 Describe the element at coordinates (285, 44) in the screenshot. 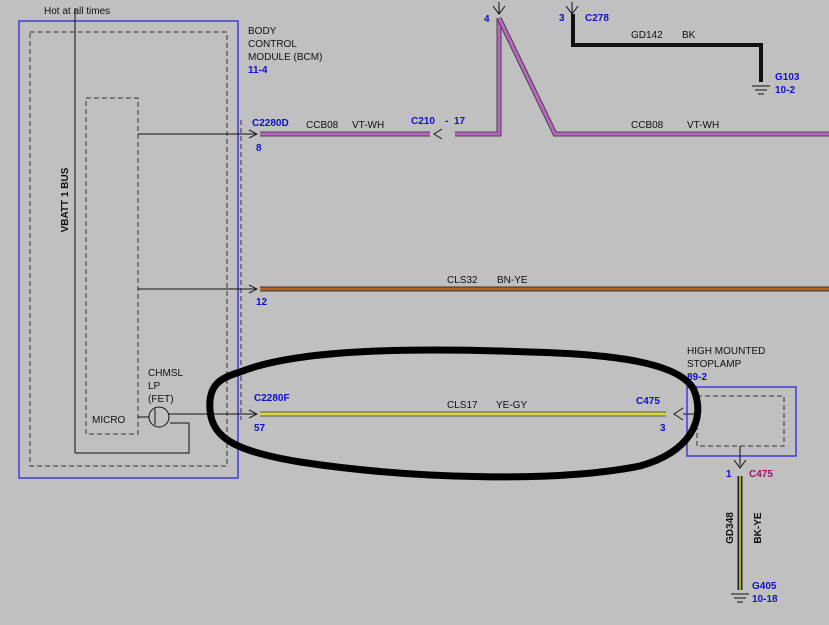

I see `bcm-name: BODY CONTROL MODULE (BCM)` at that location.